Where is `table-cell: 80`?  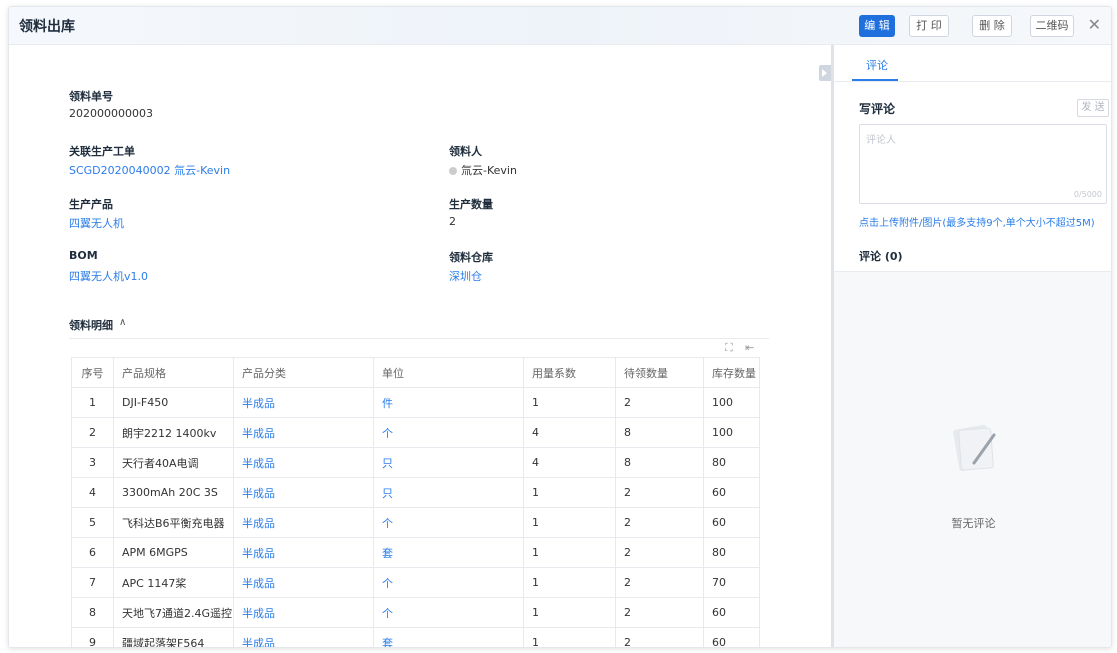
table-cell: 80 is located at coordinates (731, 462).